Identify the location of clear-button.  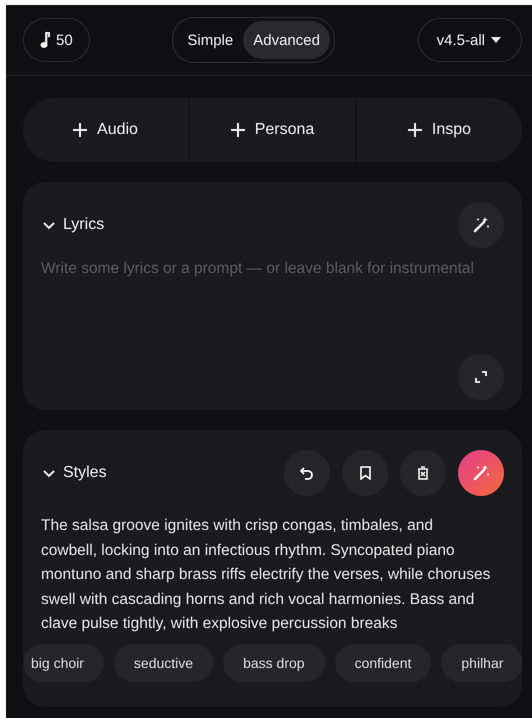
(423, 473).